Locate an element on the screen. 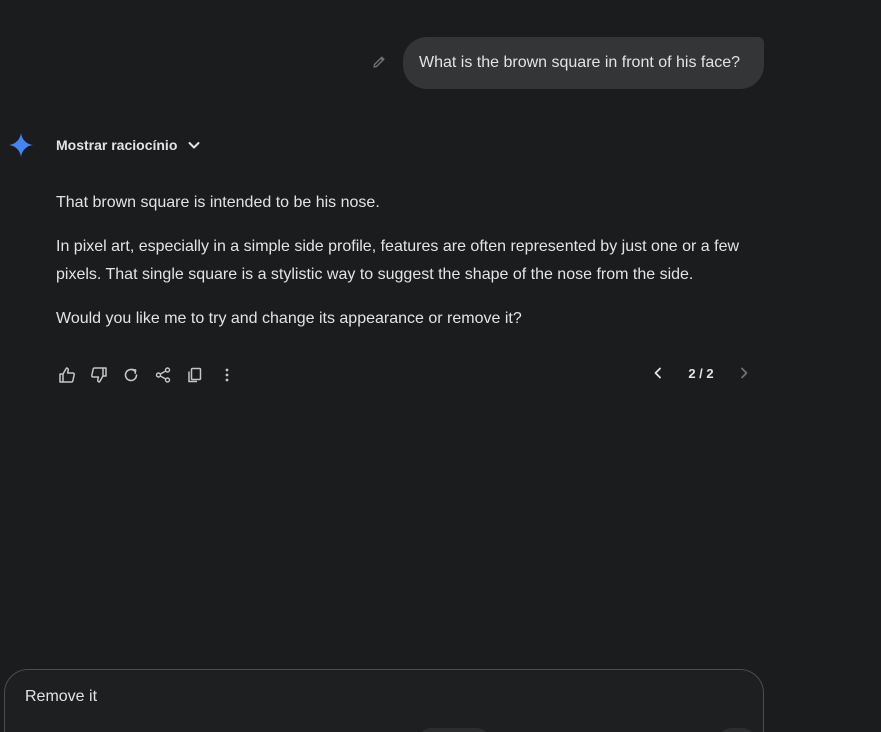 This screenshot has height=732, width=881. show-reasoning-label: Mostrar raciocínio is located at coordinates (117, 145).